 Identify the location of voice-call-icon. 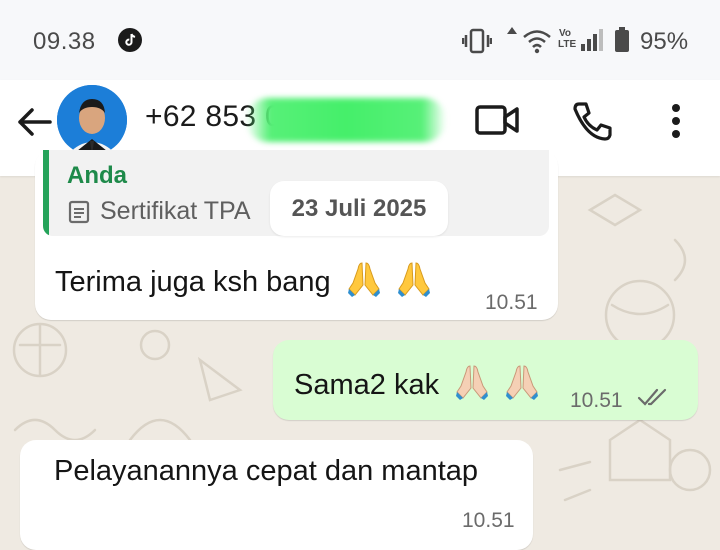
(591, 121).